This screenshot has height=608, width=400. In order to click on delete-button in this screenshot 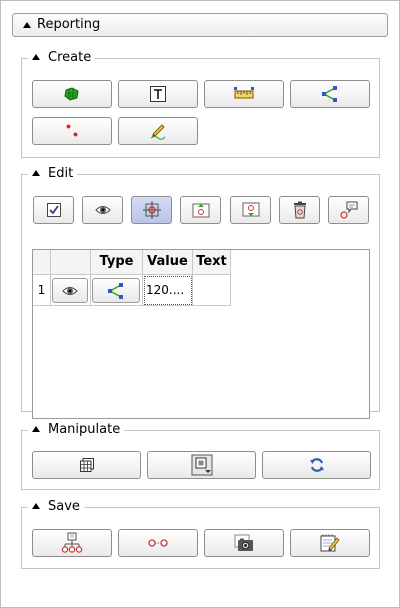, I will do `click(299, 210)`.